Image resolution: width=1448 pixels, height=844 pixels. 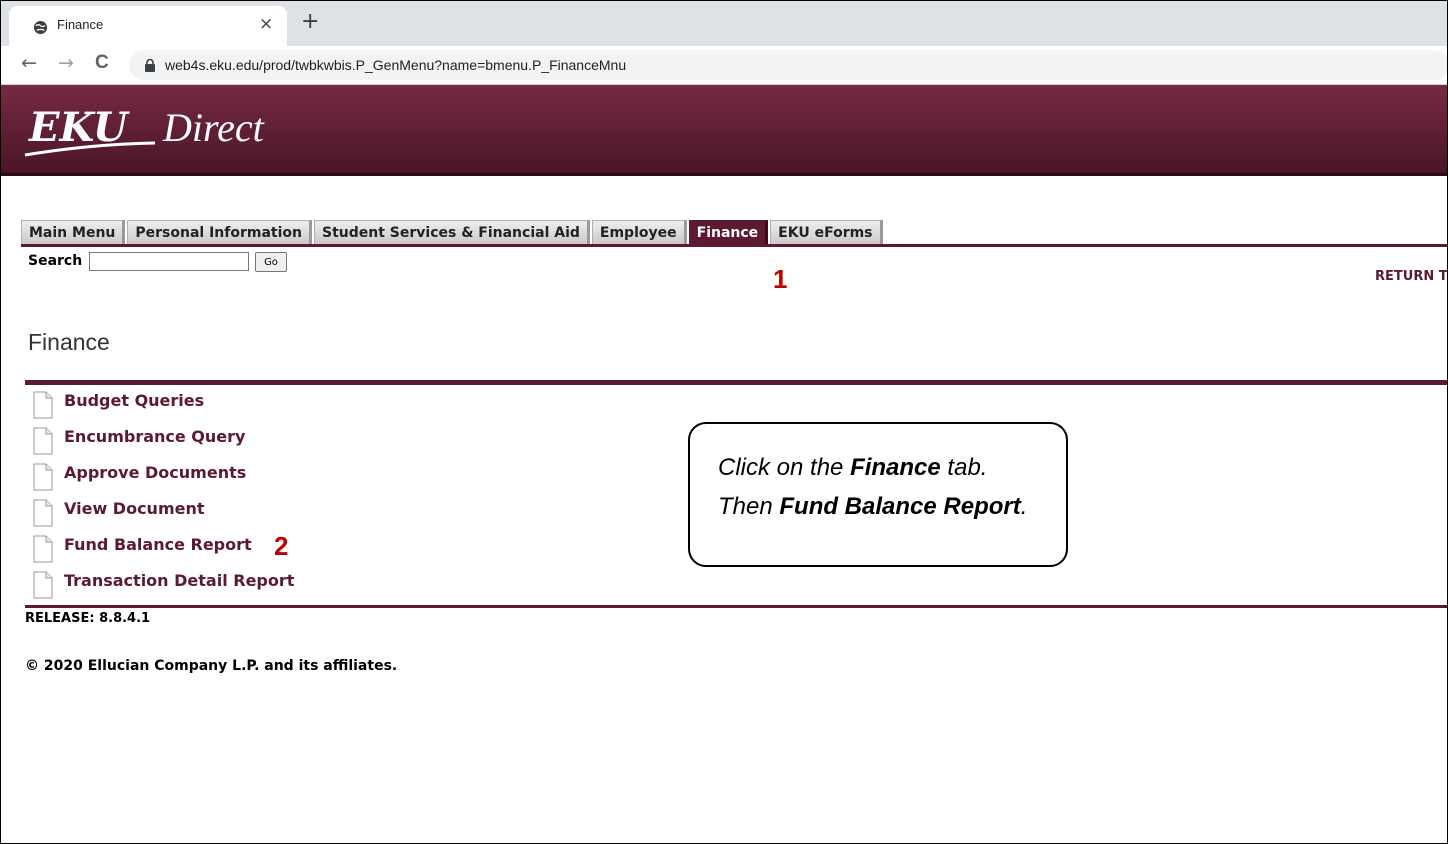 What do you see at coordinates (88, 618) in the screenshot?
I see `release-version: RELEASE: 8.8.4.1` at bounding box center [88, 618].